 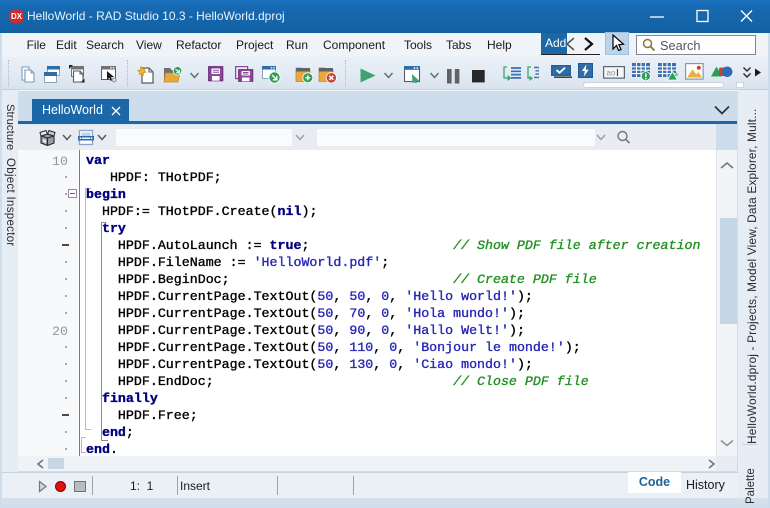 What do you see at coordinates (611, 72) in the screenshot?
I see `svg-text: ao` at bounding box center [611, 72].